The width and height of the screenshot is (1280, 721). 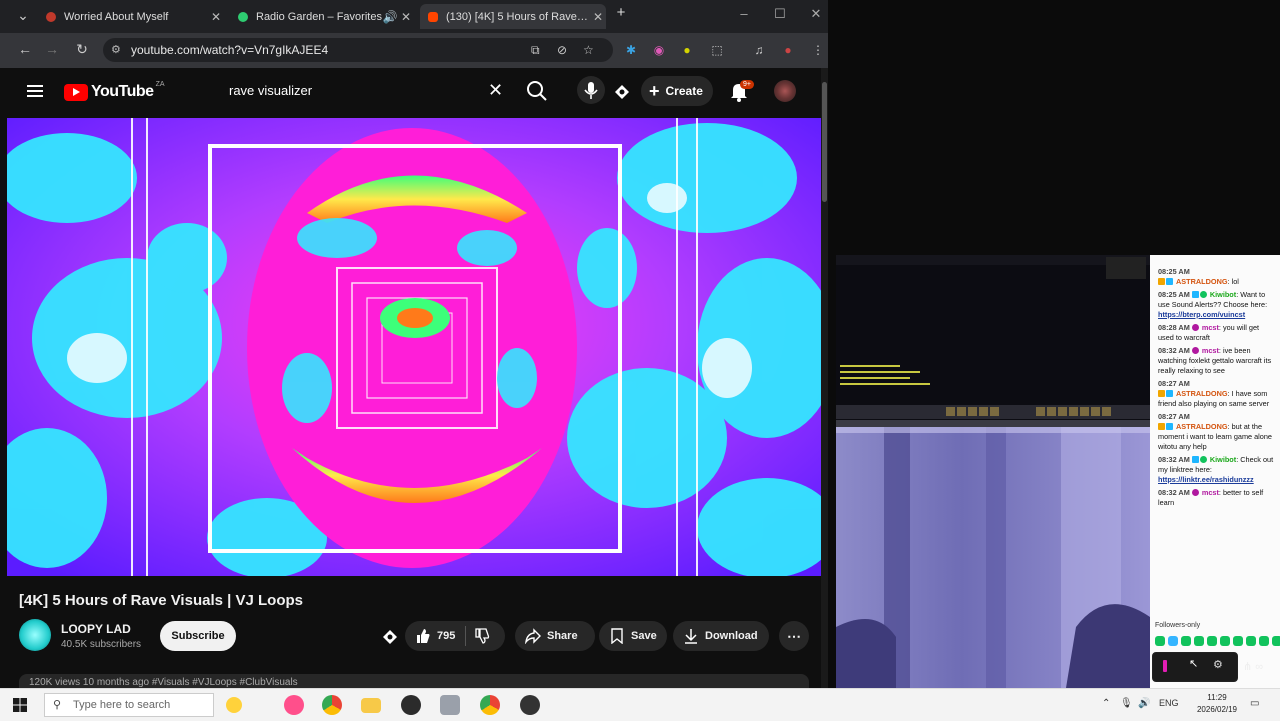 I want to click on share-button: Share, so click(x=555, y=636).